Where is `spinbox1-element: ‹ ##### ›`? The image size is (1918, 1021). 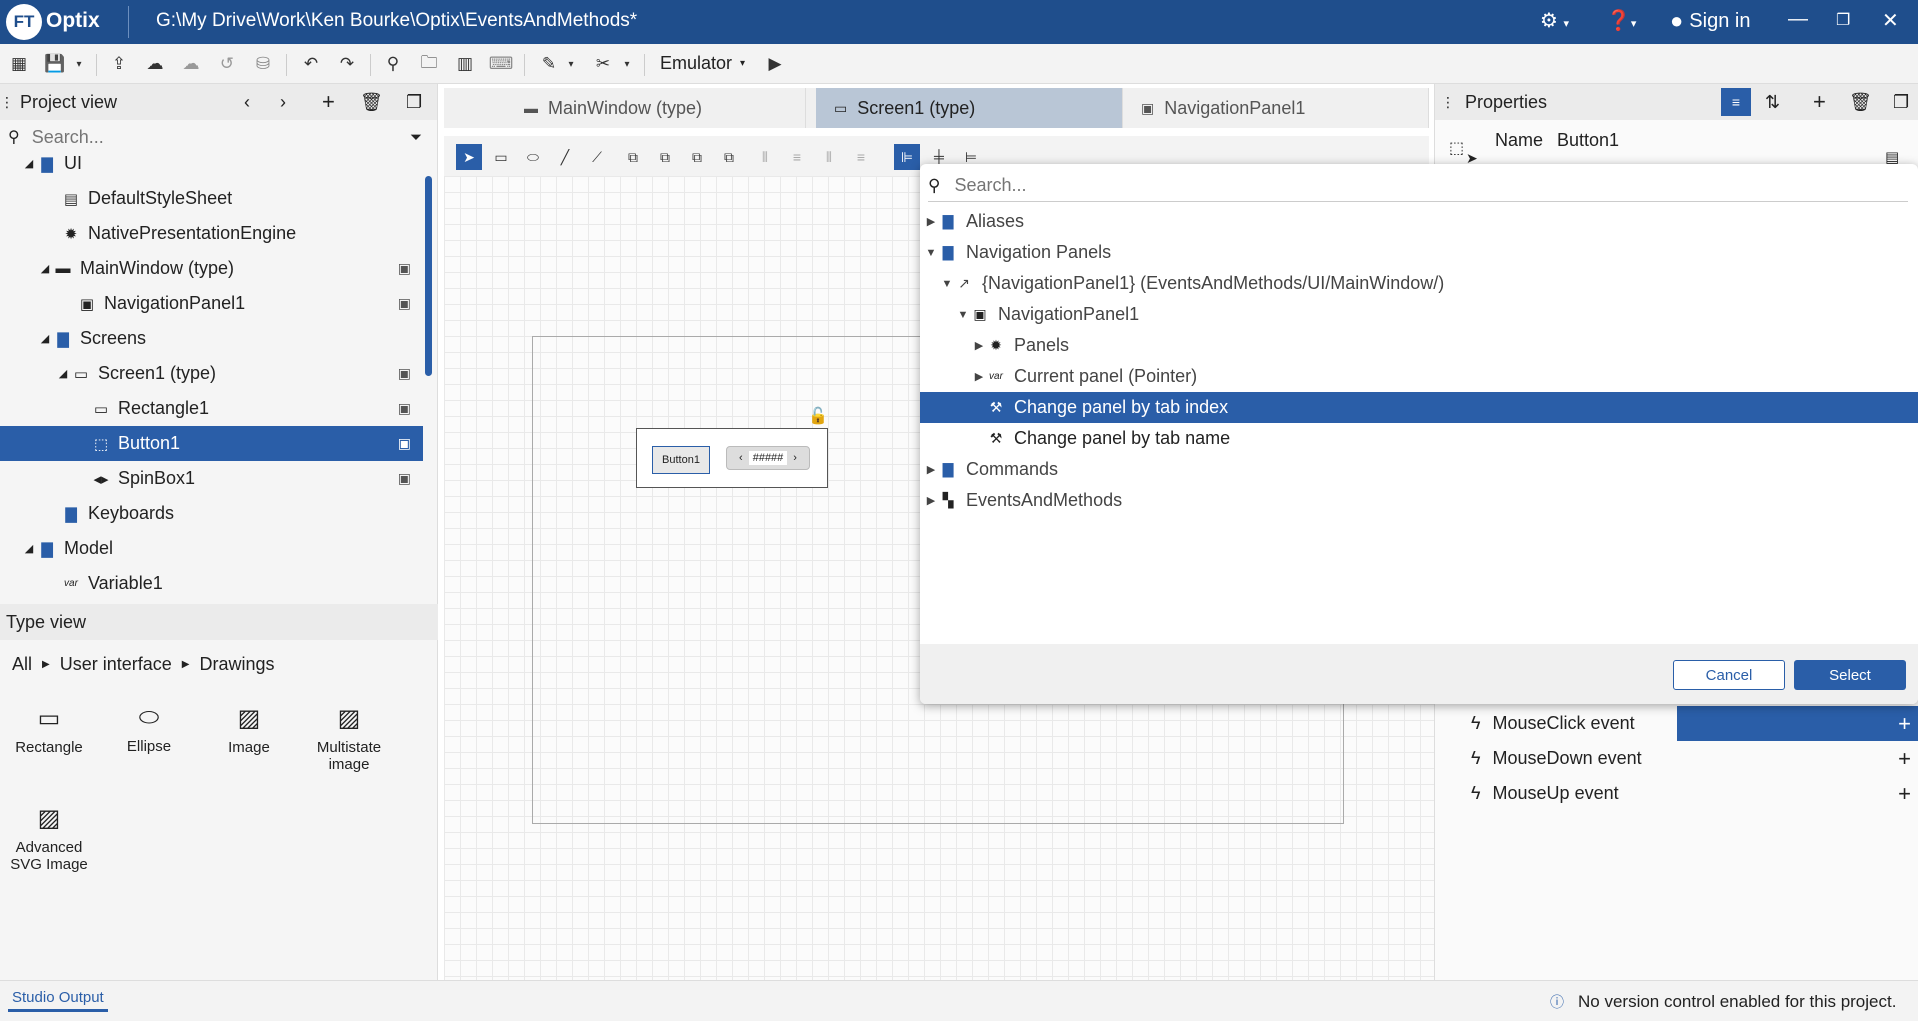
spinbox1-element: ‹ ##### › is located at coordinates (768, 458).